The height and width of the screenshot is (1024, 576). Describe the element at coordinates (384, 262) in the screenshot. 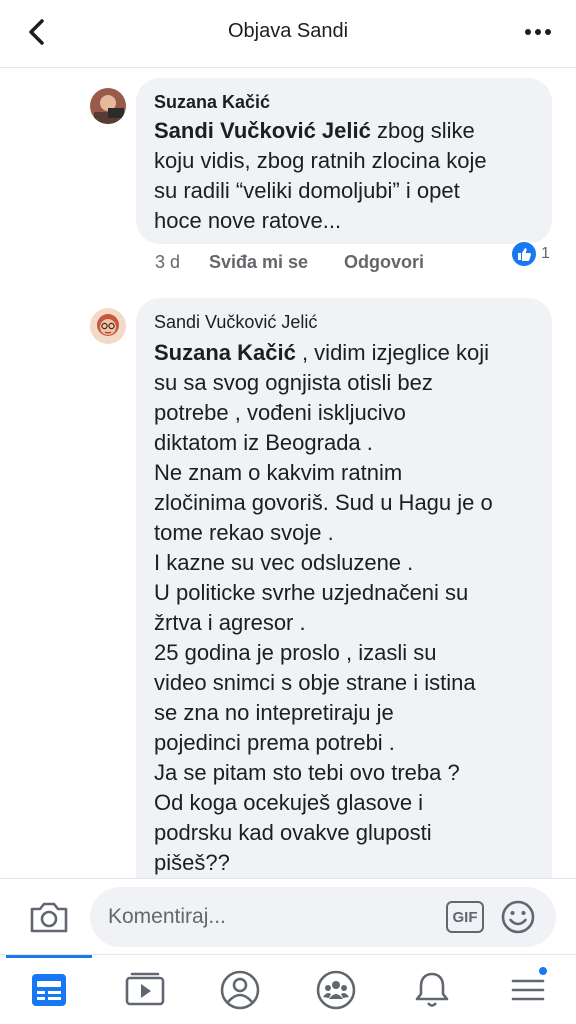

I see `reply-button: Odgovori` at that location.